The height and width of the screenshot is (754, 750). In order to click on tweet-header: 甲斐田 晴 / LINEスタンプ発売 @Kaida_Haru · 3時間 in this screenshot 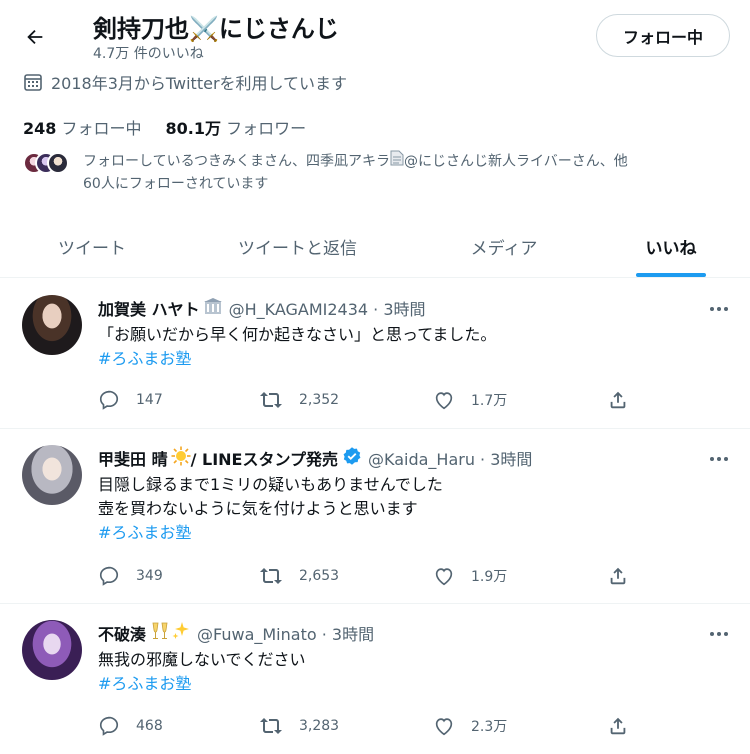, I will do `click(315, 458)`.